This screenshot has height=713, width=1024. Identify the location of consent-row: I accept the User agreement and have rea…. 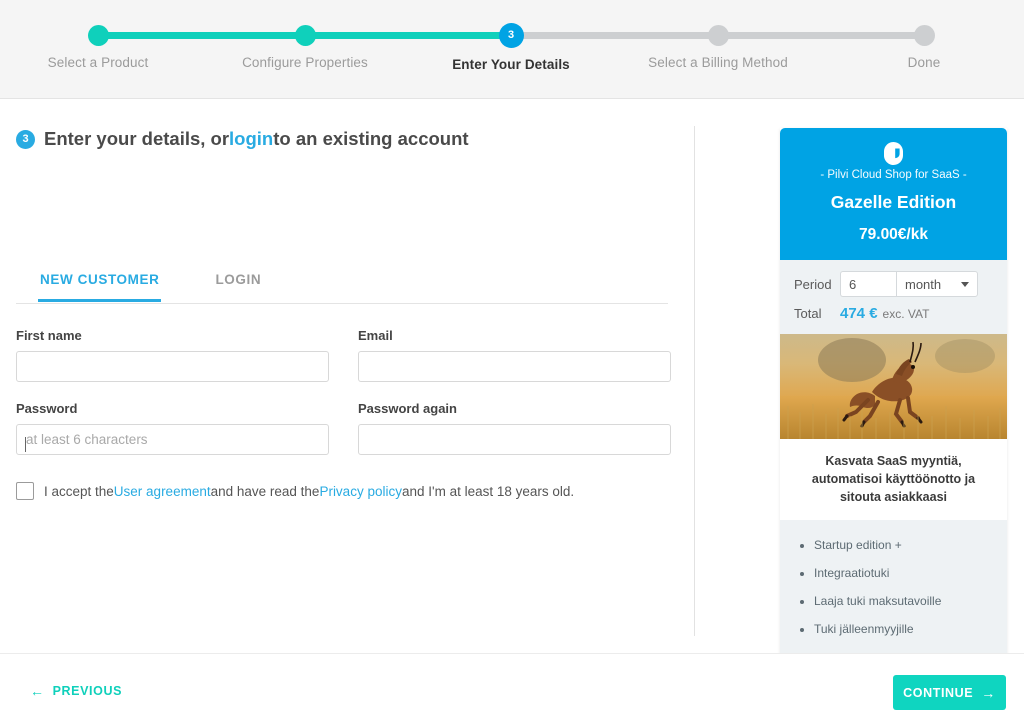
(295, 491).